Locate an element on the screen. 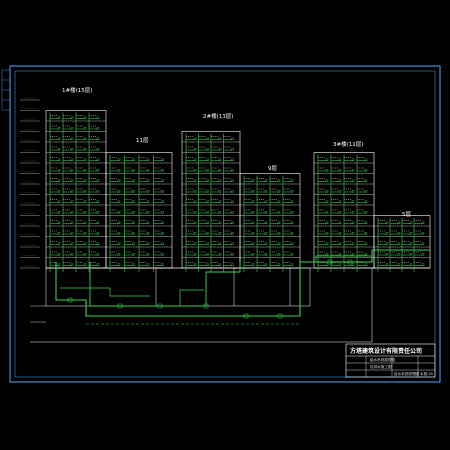 The image size is (450, 450). title-row-2: 给排水施工图 is located at coordinates (381, 366).